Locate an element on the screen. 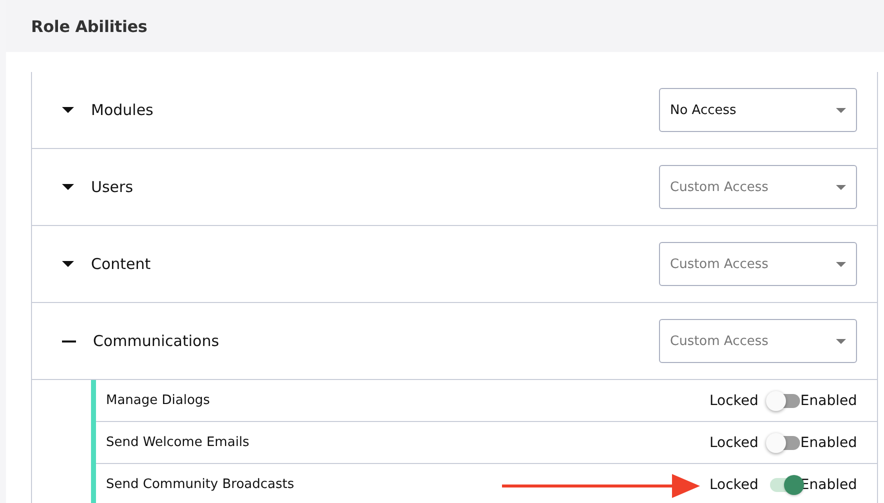  category-name: Modules is located at coordinates (122, 110).